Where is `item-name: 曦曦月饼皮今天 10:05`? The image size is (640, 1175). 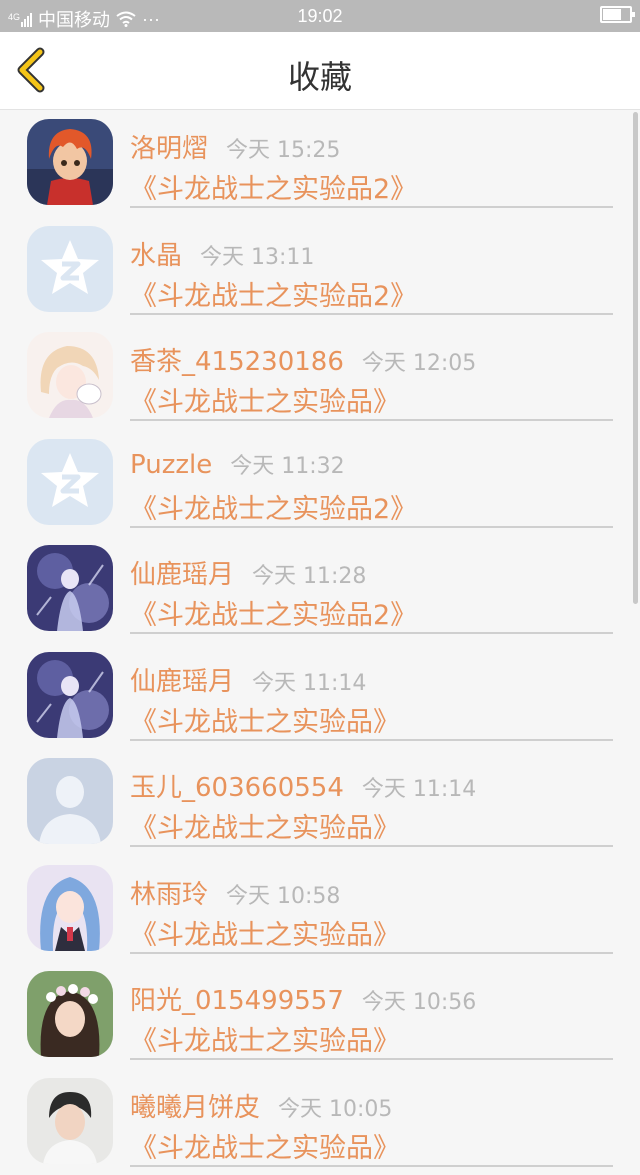
item-name: 曦曦月饼皮今天 10:05 is located at coordinates (261, 1105).